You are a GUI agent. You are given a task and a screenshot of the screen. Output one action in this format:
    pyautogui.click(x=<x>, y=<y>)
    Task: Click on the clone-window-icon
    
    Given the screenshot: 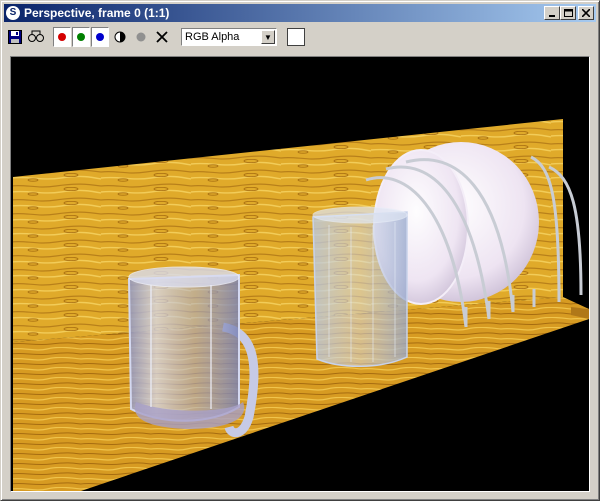 What is the action you would take?
    pyautogui.click(x=36, y=36)
    